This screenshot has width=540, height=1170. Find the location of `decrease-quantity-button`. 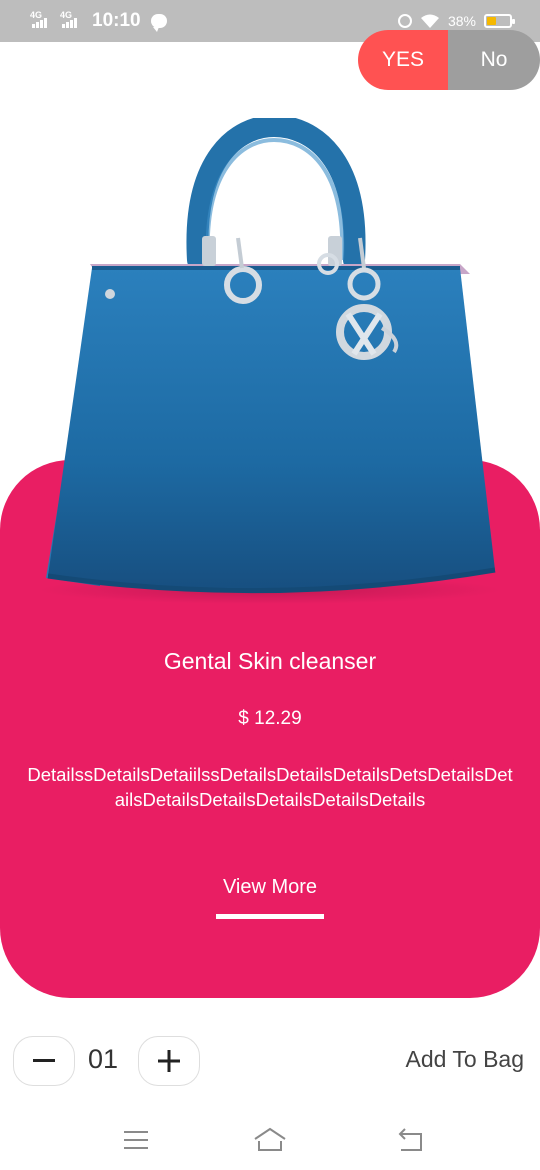

decrease-quantity-button is located at coordinates (44, 1061).